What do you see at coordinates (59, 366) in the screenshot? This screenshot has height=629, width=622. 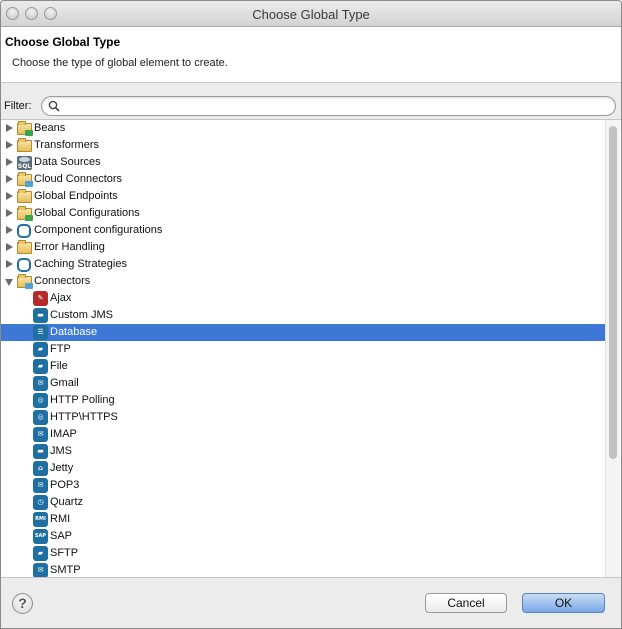 I see `tree-item-label: File` at bounding box center [59, 366].